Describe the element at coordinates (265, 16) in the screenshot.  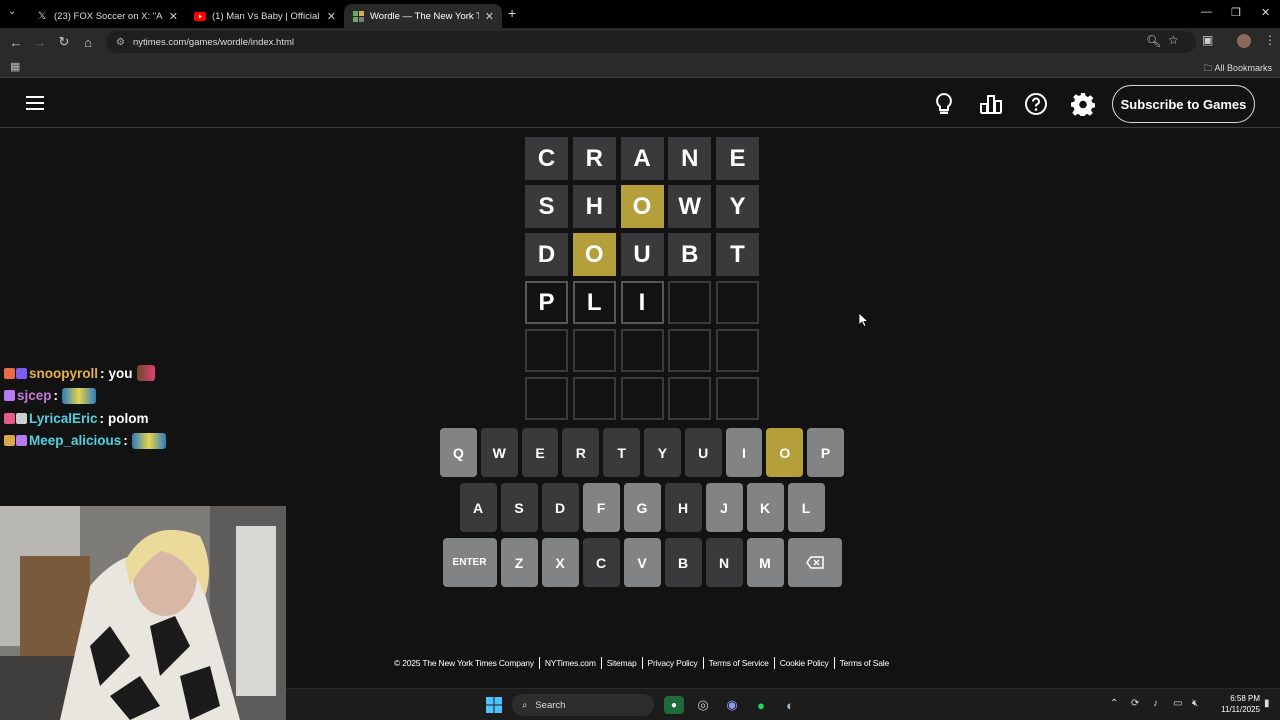
I see `tab-youtube: (1) Man Vs Baby | Official Traile ✕` at that location.